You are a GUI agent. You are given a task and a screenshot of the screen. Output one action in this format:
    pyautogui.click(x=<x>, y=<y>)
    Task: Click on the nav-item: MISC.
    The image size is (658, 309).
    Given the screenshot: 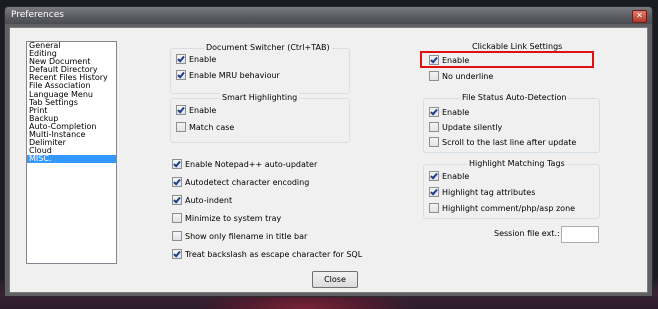 What is the action you would take?
    pyautogui.click(x=71, y=159)
    